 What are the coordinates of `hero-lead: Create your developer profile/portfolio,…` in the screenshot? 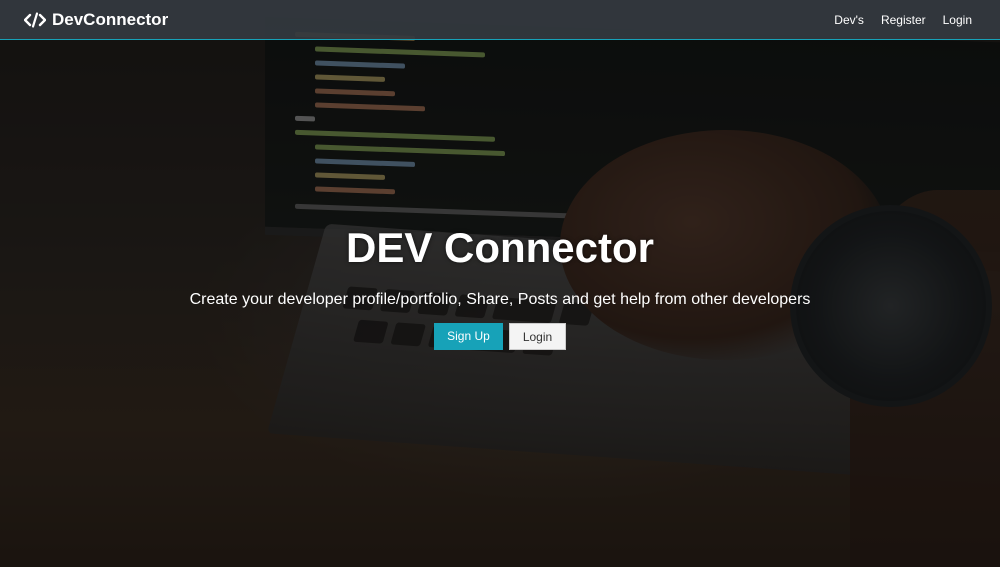 It's located at (500, 299).